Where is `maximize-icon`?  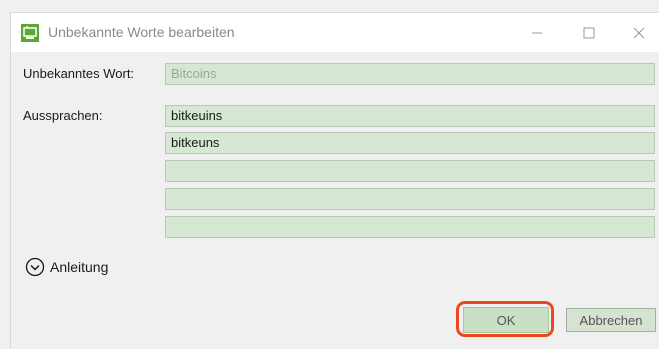 maximize-icon is located at coordinates (589, 33).